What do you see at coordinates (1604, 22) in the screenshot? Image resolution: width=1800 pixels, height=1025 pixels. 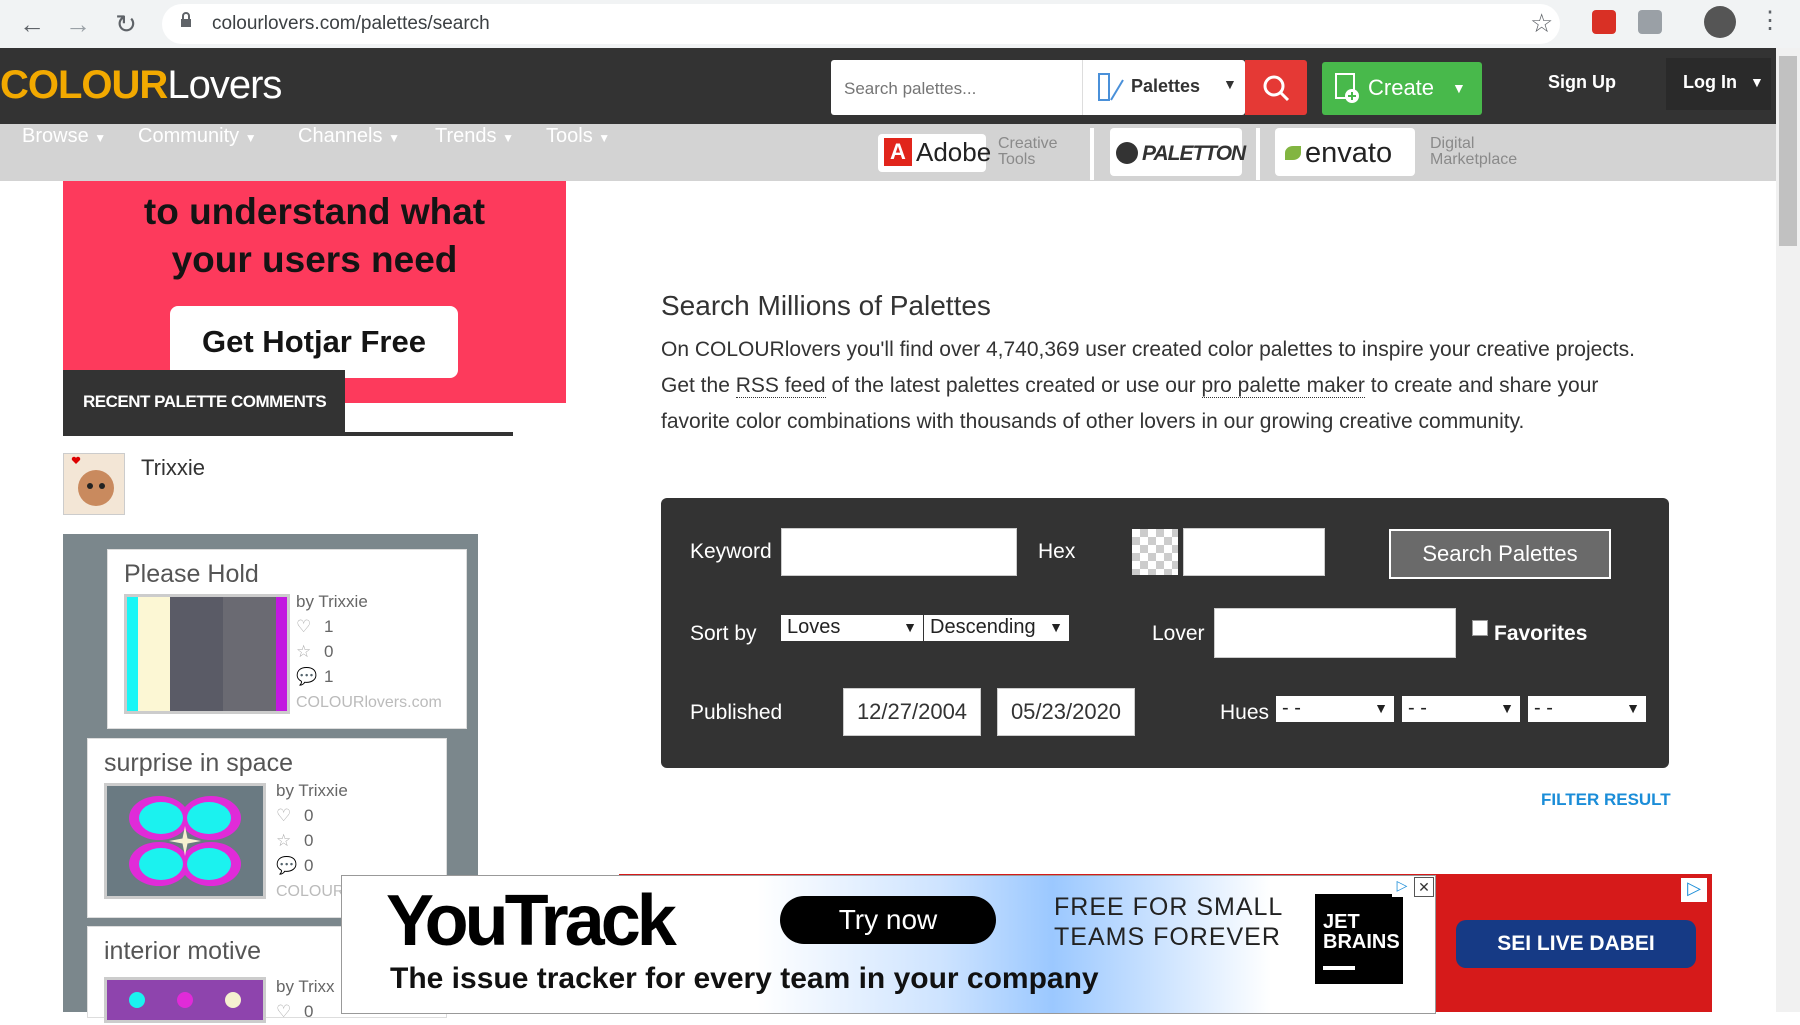 I see `extension-icon` at bounding box center [1604, 22].